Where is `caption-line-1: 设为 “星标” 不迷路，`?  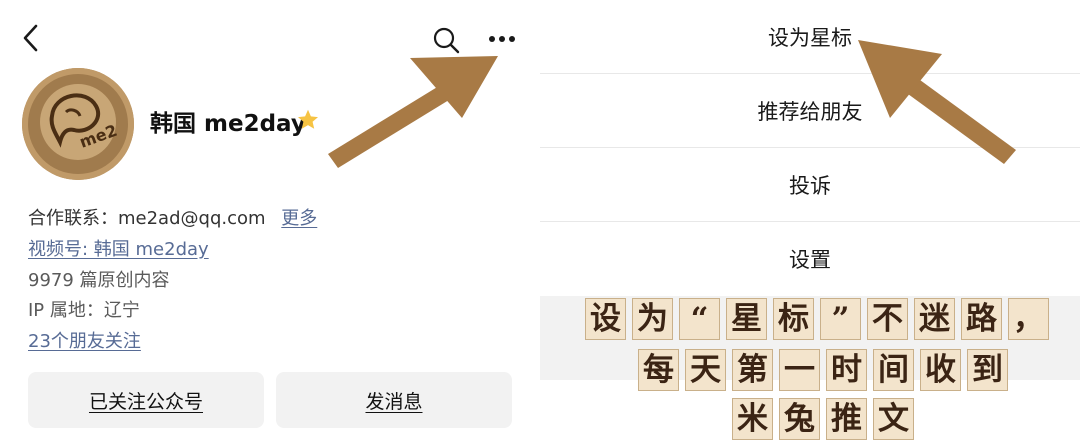 caption-line-1: 设为 “星标” 不迷路， is located at coordinates (817, 319).